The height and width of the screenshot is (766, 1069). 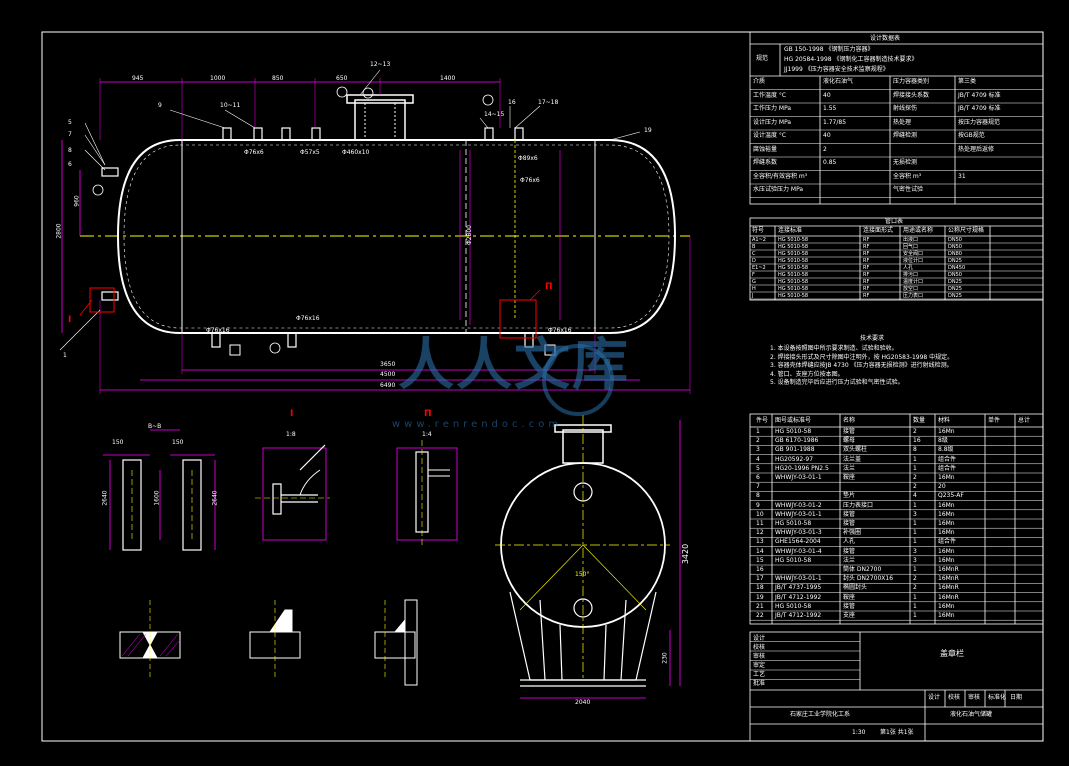 I want to click on tech-req-title: 技术要求, so click(x=872, y=338).